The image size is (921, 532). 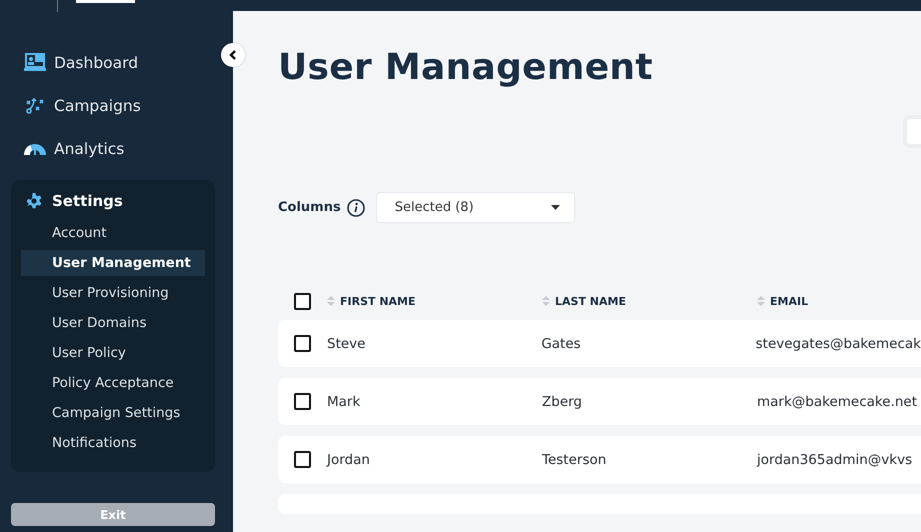 I want to click on info-icon, so click(x=355, y=207).